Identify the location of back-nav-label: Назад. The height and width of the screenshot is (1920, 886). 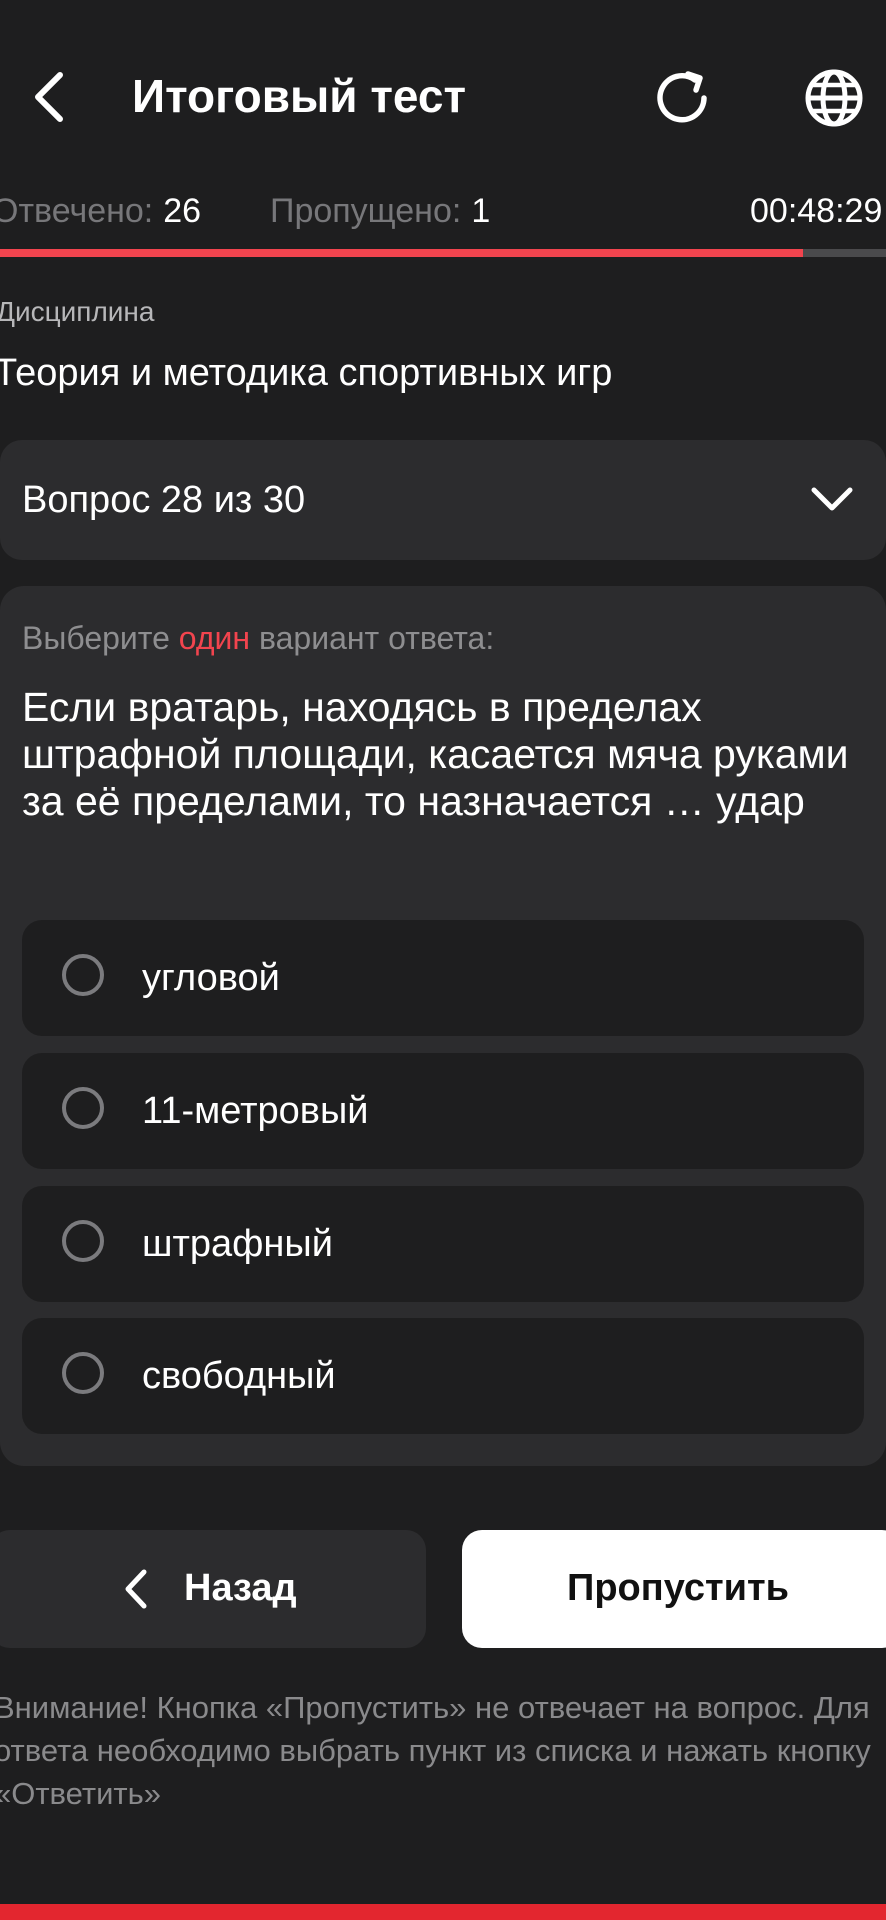
(240, 1588).